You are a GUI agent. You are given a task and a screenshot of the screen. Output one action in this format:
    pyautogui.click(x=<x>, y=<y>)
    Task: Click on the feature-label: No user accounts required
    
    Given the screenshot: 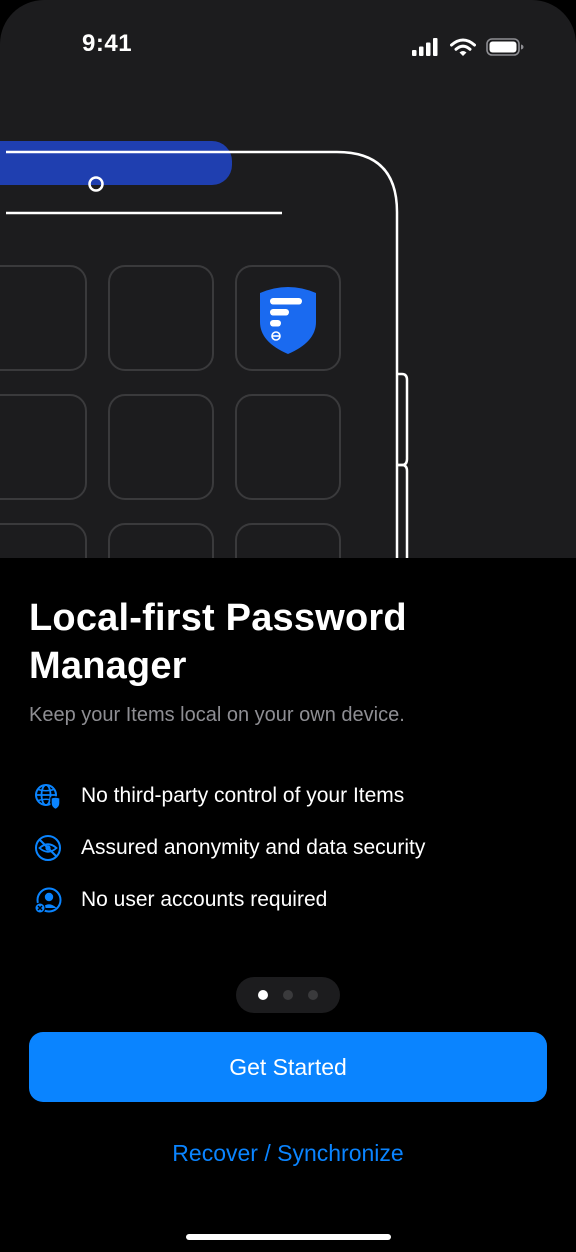 What is the action you would take?
    pyautogui.click(x=204, y=899)
    